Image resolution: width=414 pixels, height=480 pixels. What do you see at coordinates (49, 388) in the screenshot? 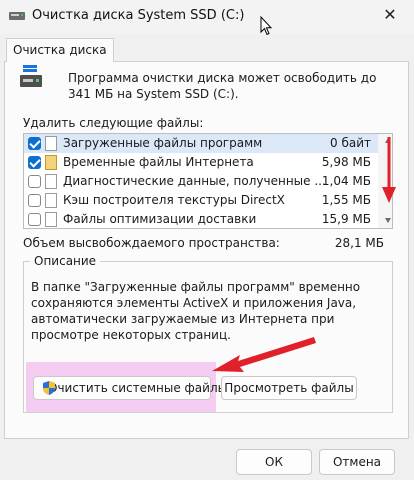
I see `uac-shield-icon` at bounding box center [49, 388].